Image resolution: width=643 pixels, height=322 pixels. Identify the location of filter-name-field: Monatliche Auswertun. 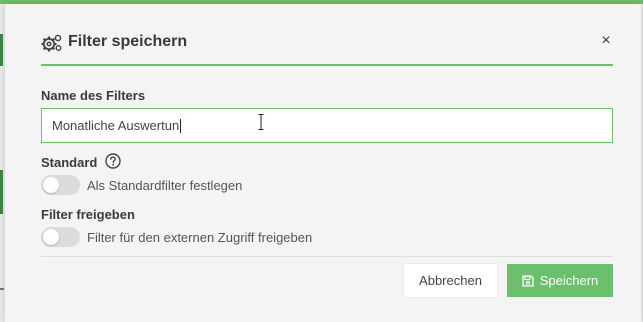
(327, 125).